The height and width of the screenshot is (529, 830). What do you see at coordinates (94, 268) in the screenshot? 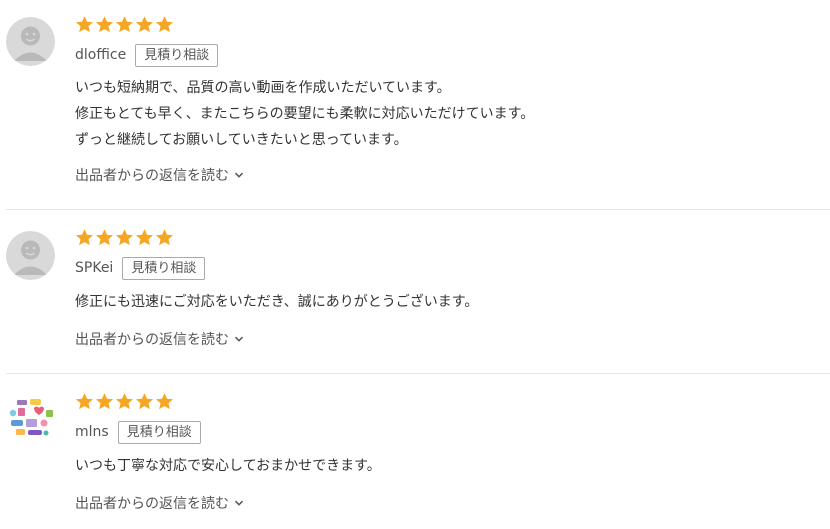
I see `username: SPKei` at bounding box center [94, 268].